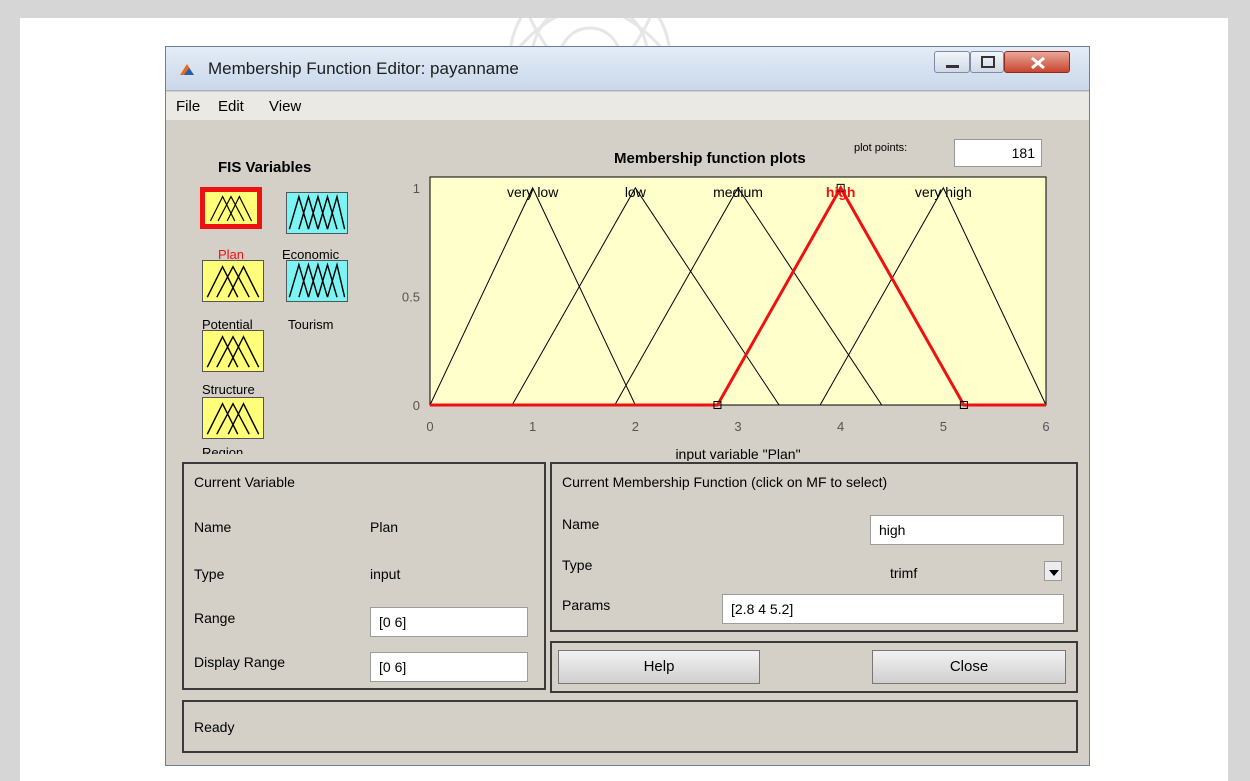  Describe the element at coordinates (635, 426) in the screenshot. I see `x-tick-label: 2` at that location.